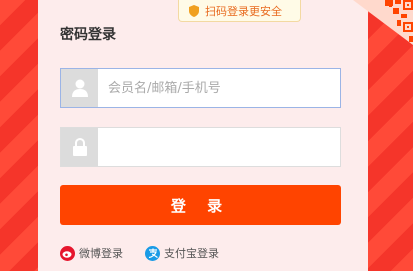  I want to click on alipay-login-label: 支付宝登录, so click(191, 253).